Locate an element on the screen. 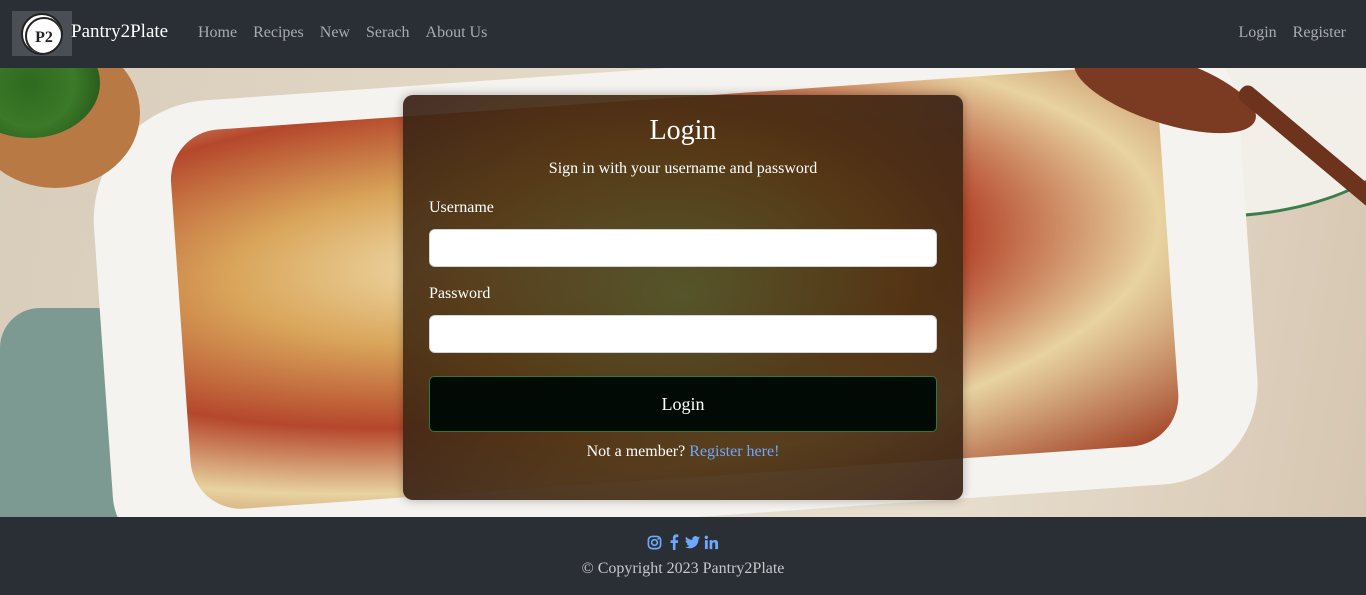 Image resolution: width=1366 pixels, height=595 pixels. brand-name: Pantry2Plate is located at coordinates (120, 31).